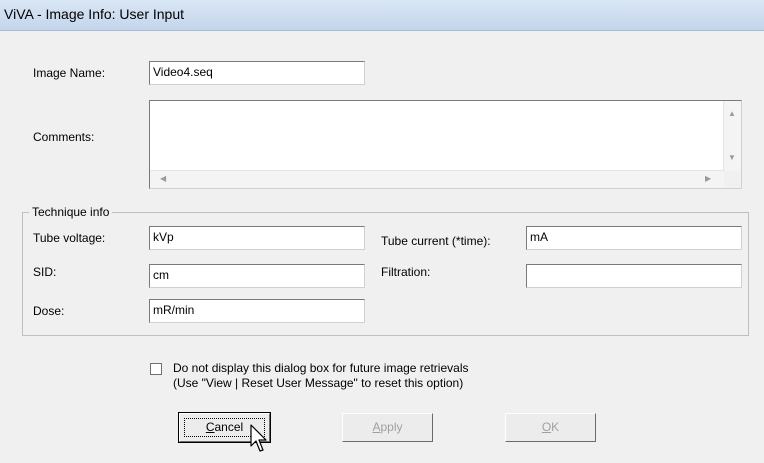 The height and width of the screenshot is (463, 764). I want to click on image-name-label: Image Name:, so click(69, 73).